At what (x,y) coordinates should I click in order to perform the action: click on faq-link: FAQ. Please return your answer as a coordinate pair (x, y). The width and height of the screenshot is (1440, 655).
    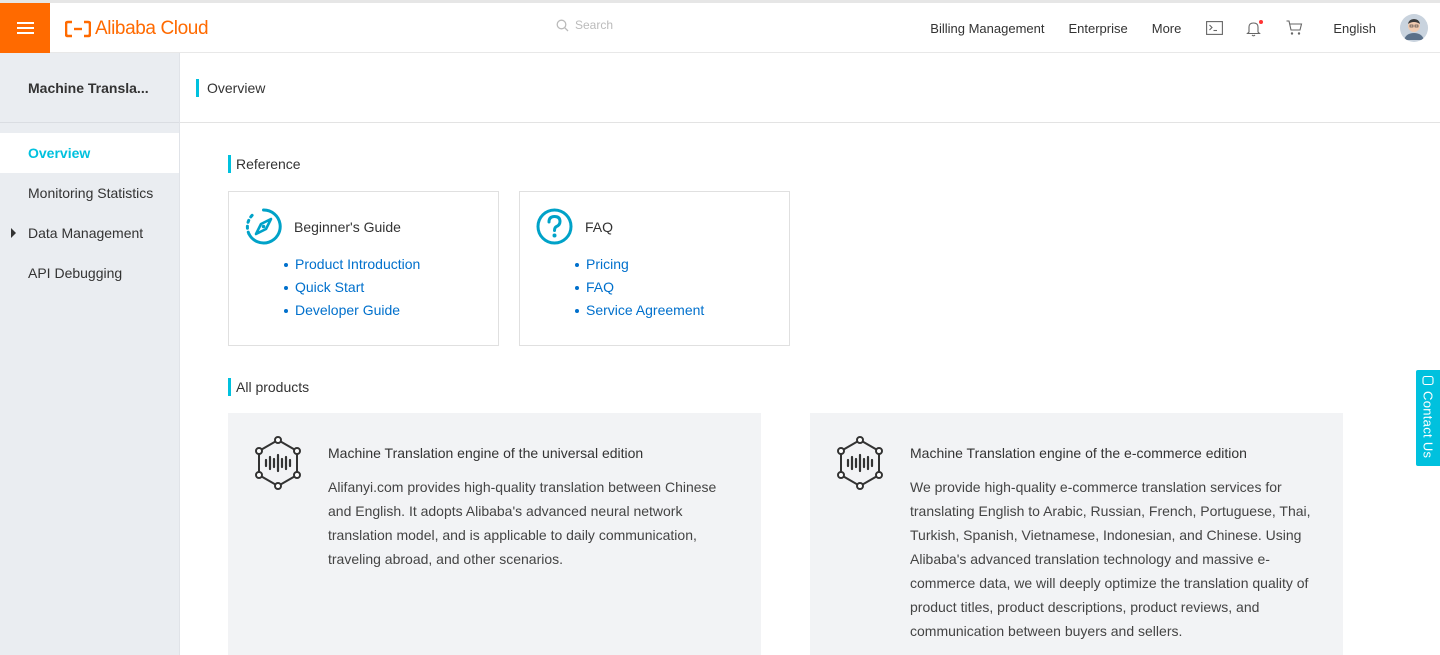
    Looking at the image, I should click on (639, 290).